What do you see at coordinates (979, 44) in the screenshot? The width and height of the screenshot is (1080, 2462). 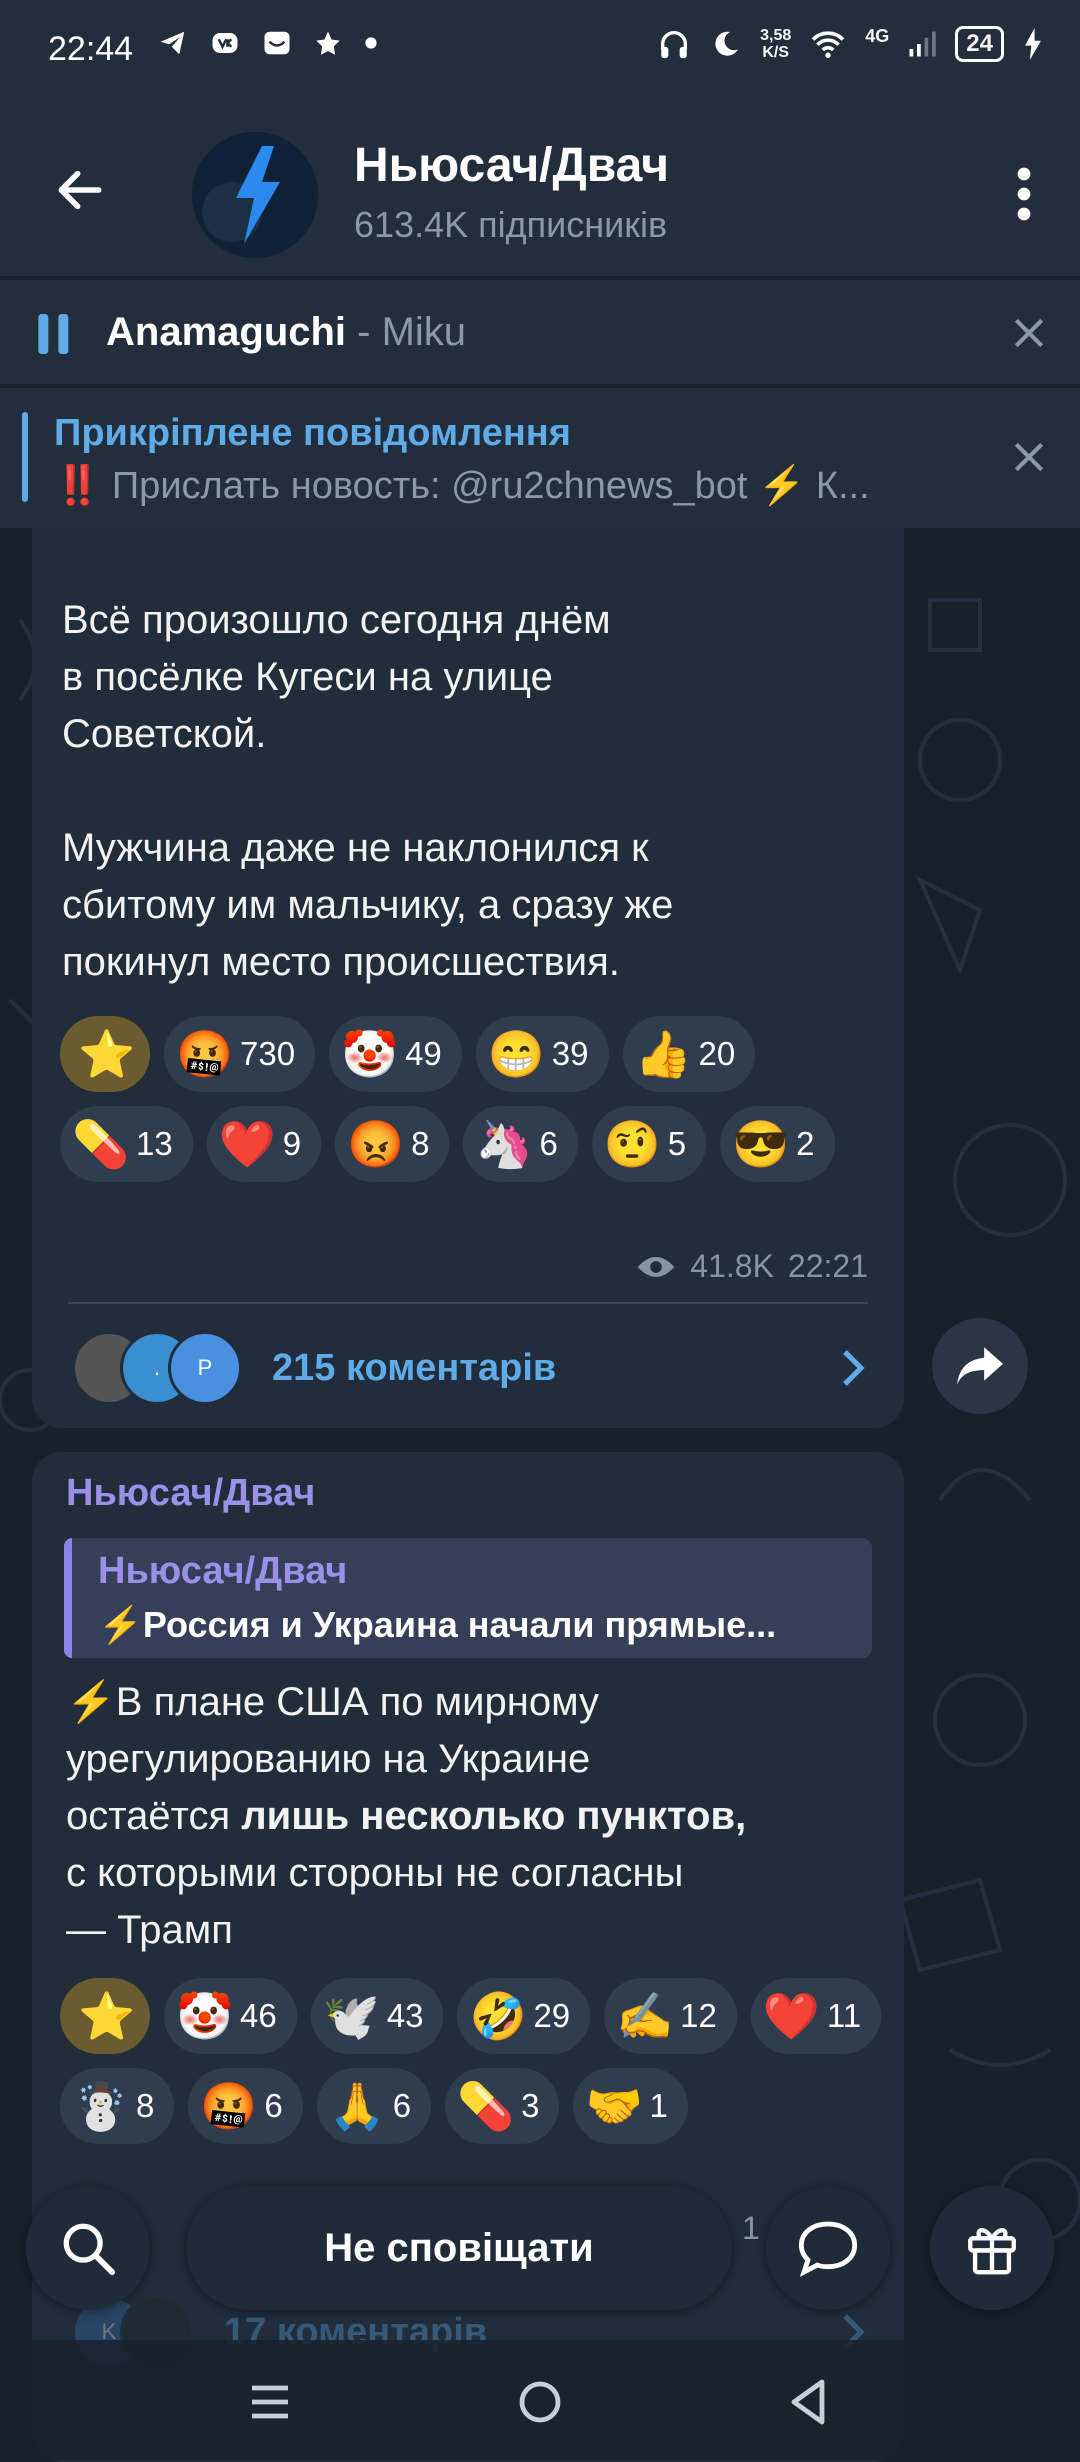 I see `battery-indicator: 24` at bounding box center [979, 44].